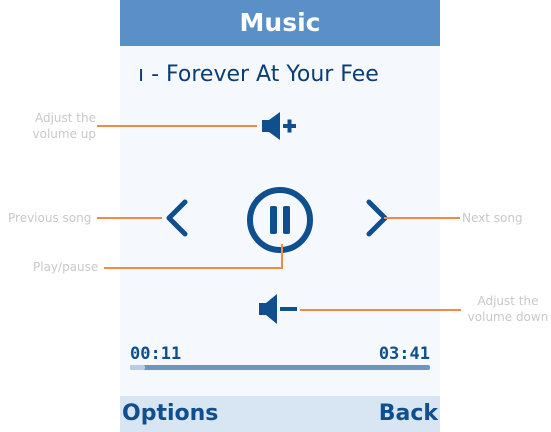  I want to click on callout-line-play-h, so click(193, 268).